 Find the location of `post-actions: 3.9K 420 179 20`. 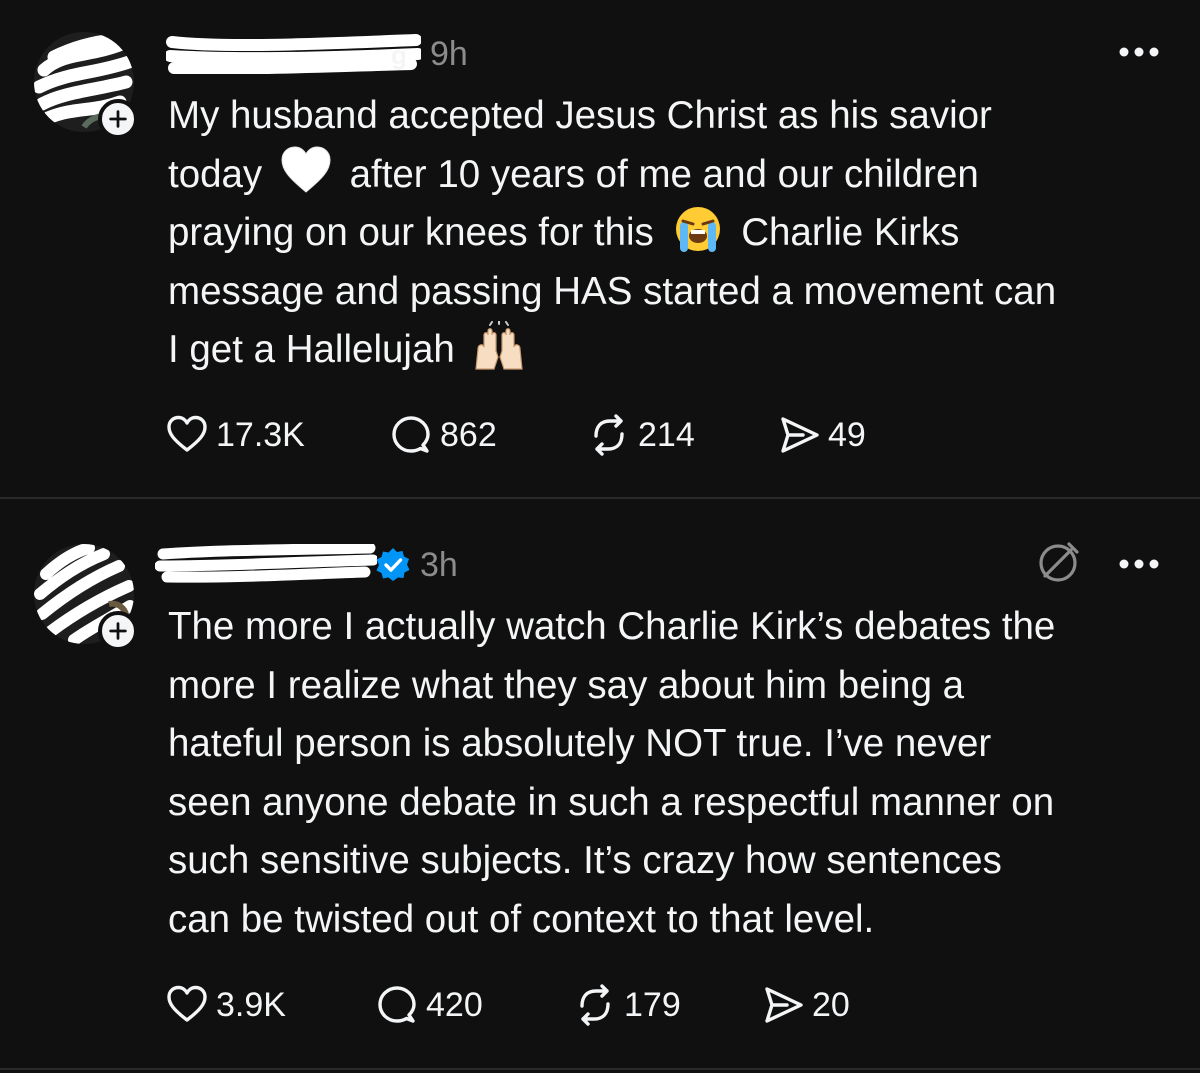

post-actions: 3.9K 420 179 20 is located at coordinates (546, 1005).